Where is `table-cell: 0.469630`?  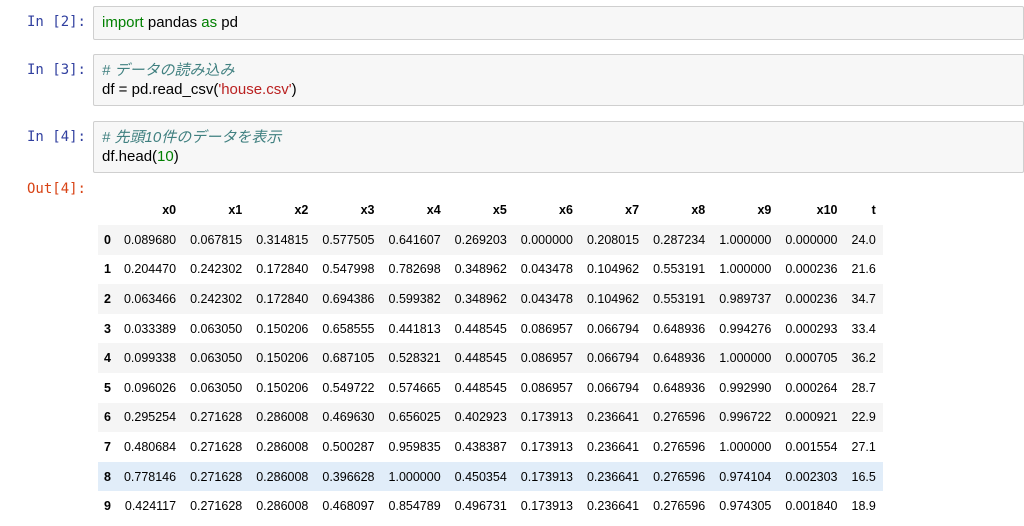 table-cell: 0.469630 is located at coordinates (348, 417).